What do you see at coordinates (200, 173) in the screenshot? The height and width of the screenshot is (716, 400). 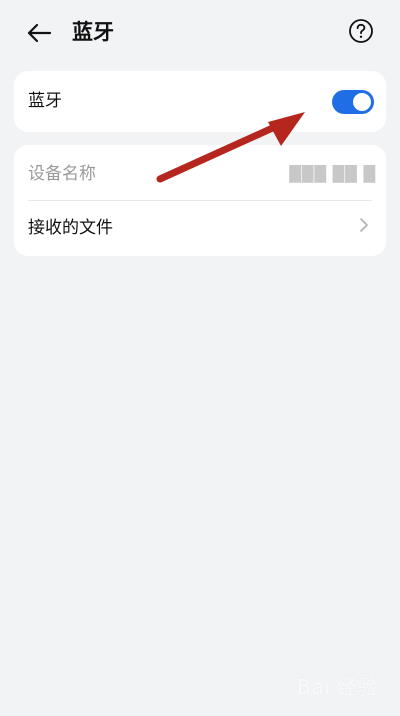 I see `device-name-row: 设备名称 ███ ██ █` at bounding box center [200, 173].